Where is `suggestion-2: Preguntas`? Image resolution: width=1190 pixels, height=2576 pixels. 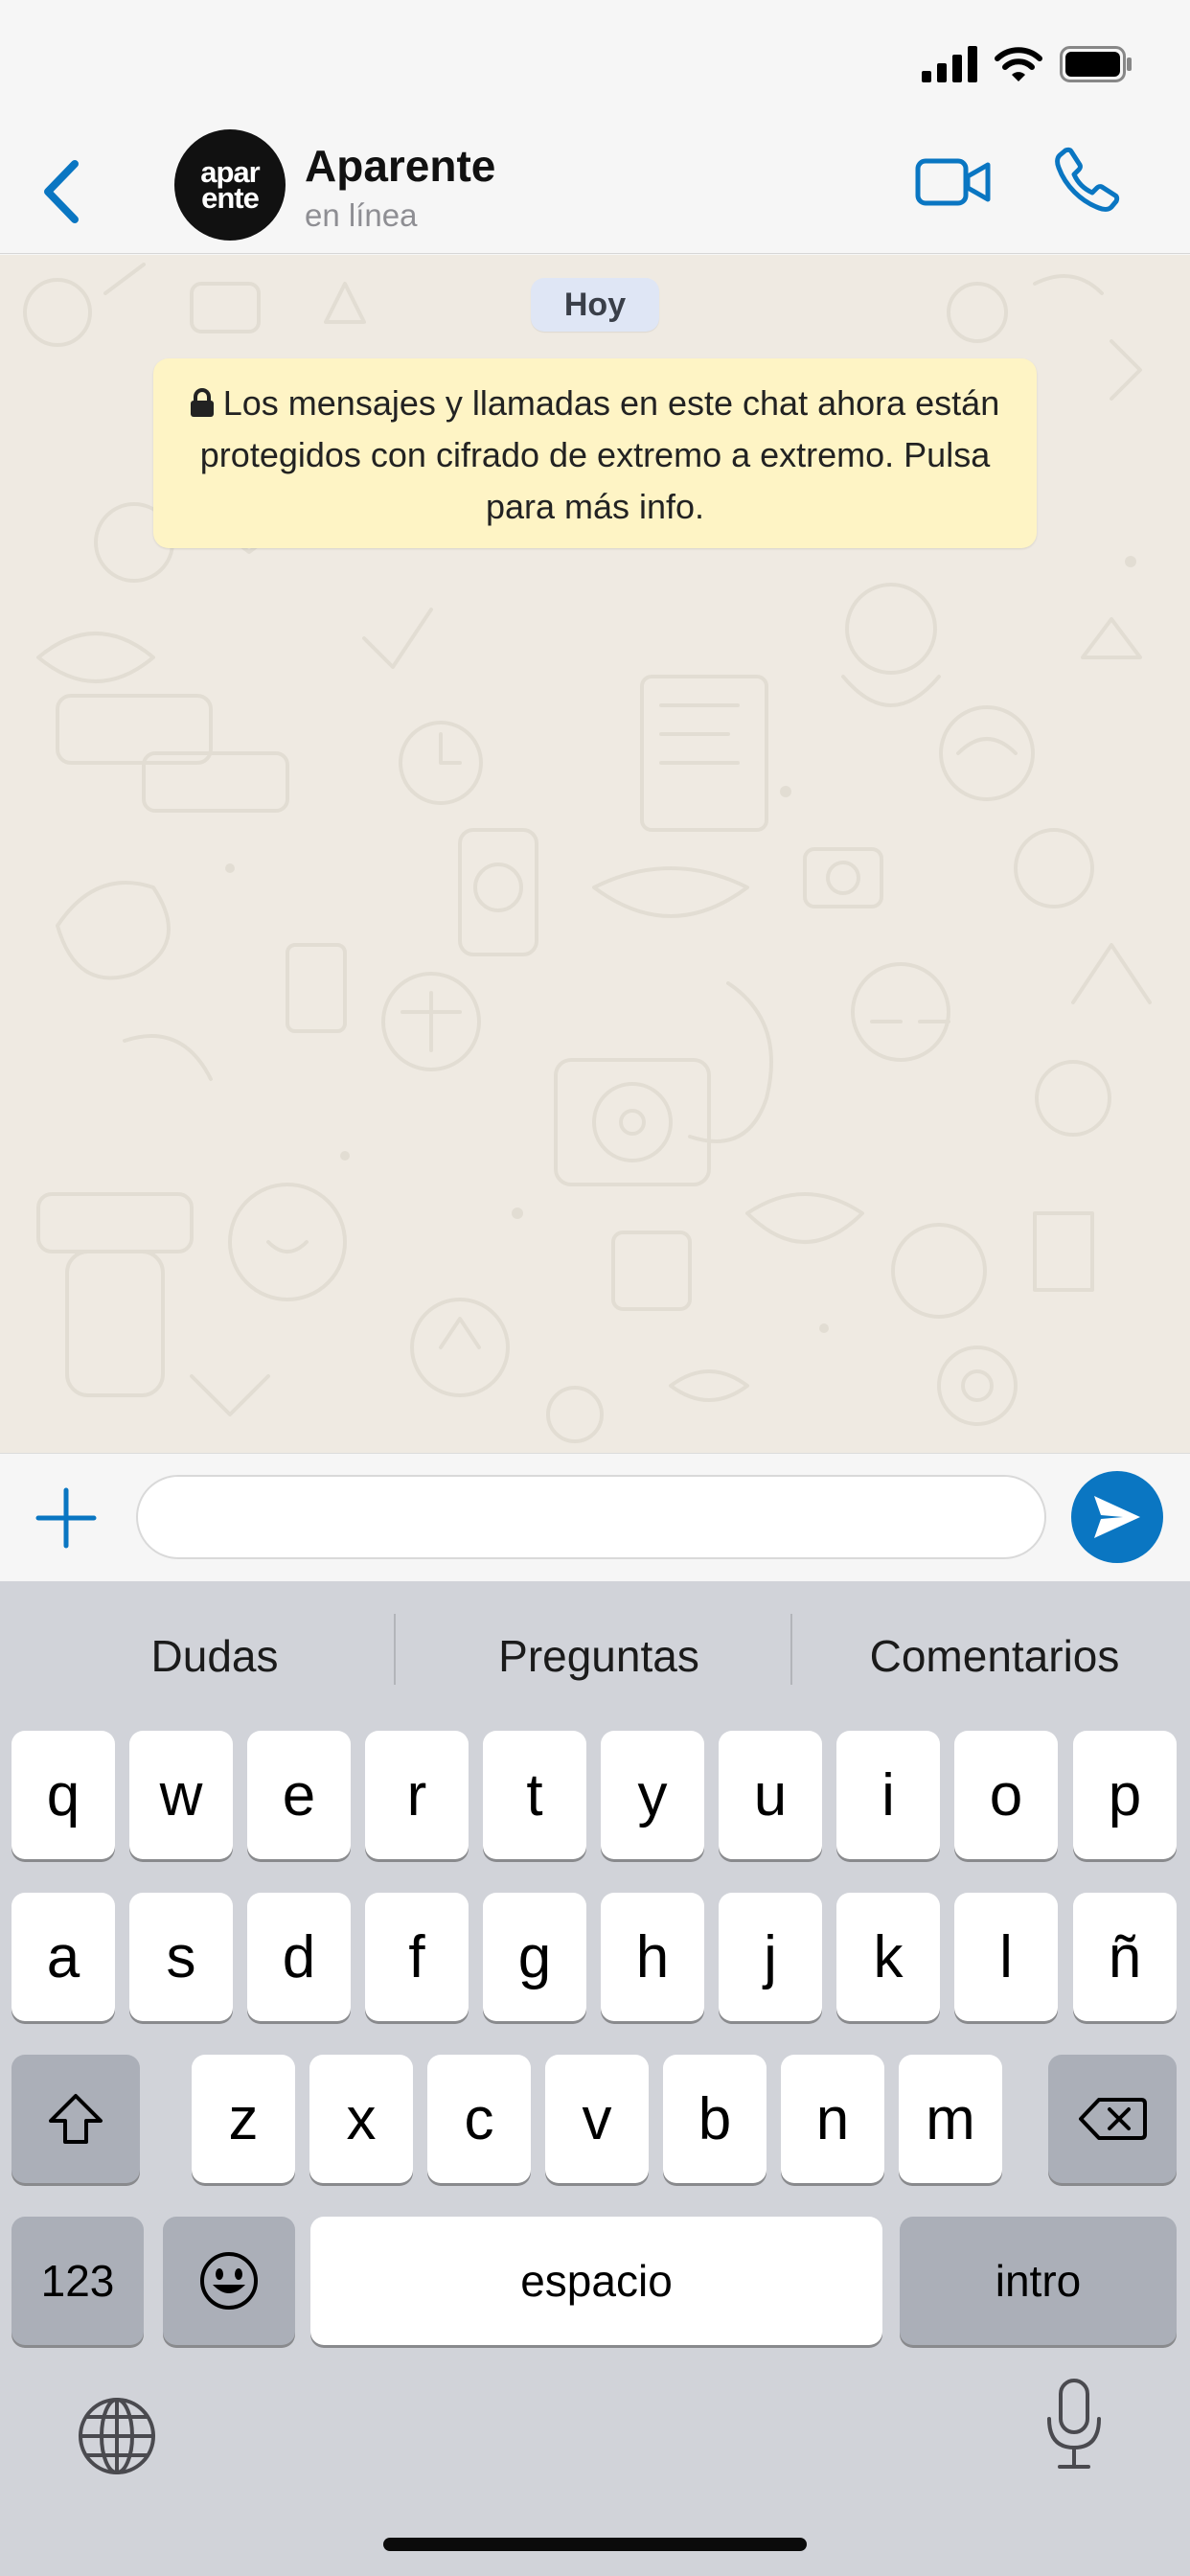 suggestion-2: Preguntas is located at coordinates (599, 1655).